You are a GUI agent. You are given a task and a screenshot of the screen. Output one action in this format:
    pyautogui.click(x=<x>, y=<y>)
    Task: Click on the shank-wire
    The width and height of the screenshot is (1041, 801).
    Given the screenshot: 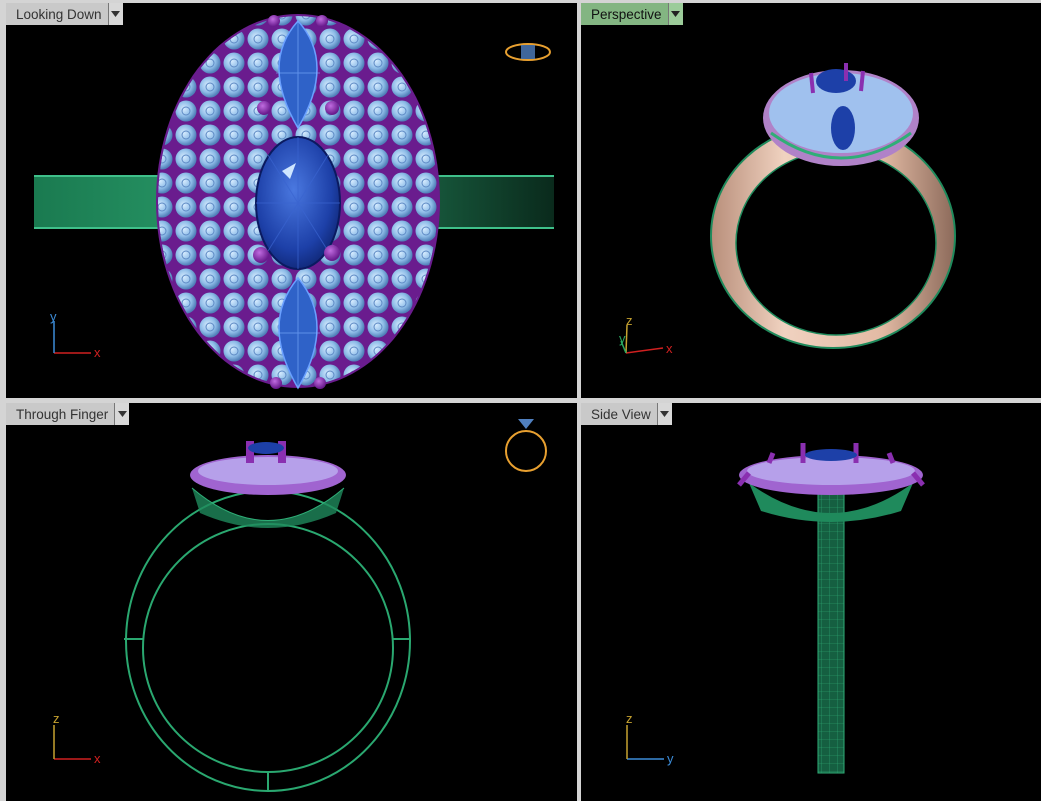 What is the action you would take?
    pyautogui.click(x=831, y=632)
    